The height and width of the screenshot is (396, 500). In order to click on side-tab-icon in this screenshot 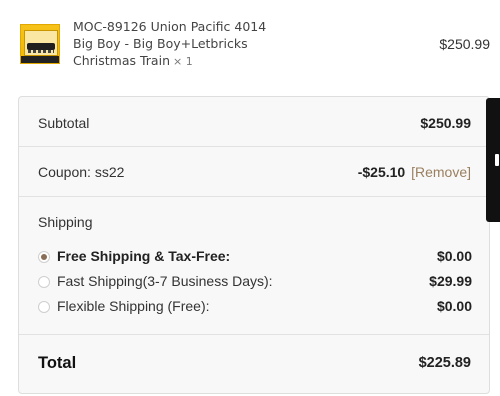, I will do `click(497, 160)`.